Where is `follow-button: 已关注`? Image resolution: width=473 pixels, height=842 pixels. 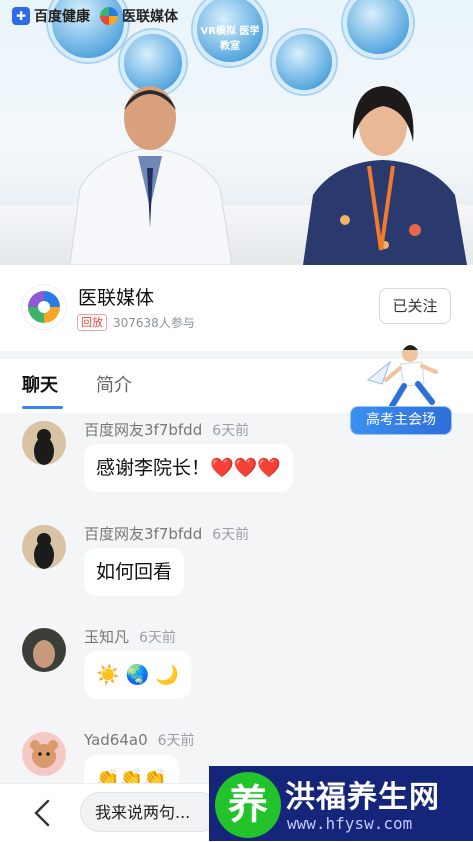 follow-button: 已关注 is located at coordinates (415, 306).